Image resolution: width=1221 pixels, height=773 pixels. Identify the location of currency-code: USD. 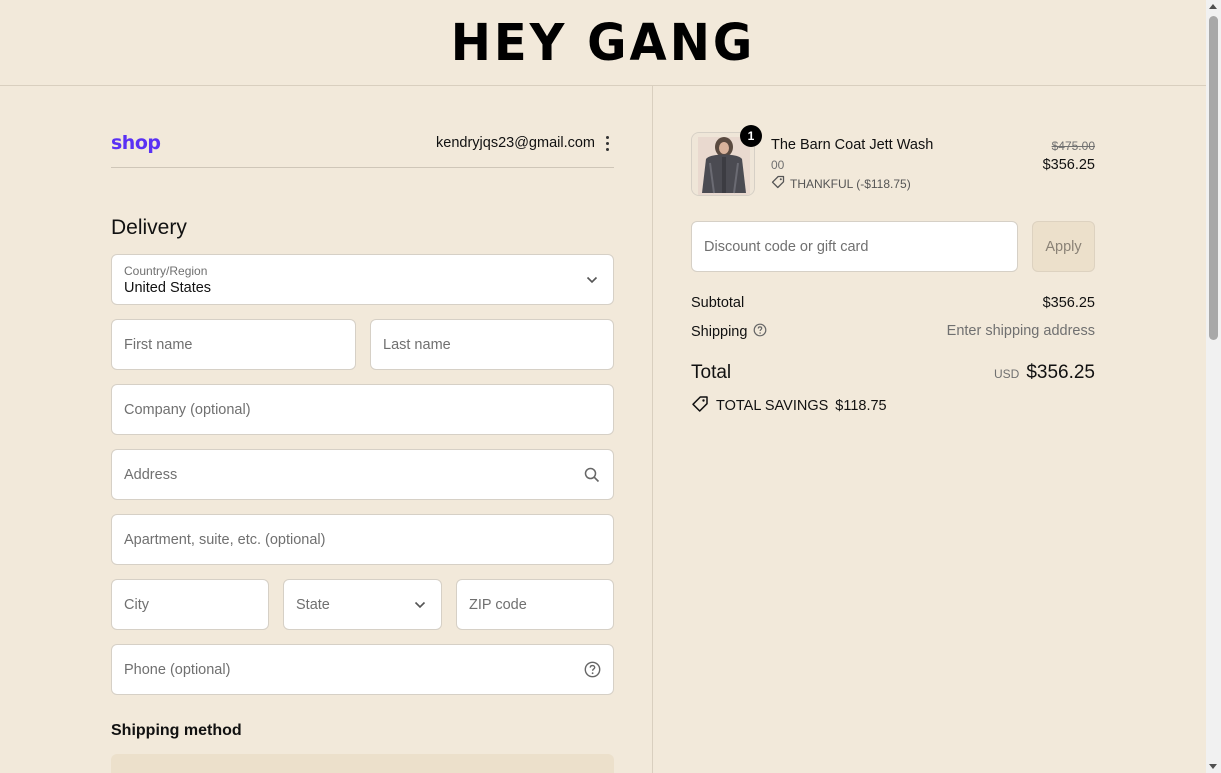
(1006, 374).